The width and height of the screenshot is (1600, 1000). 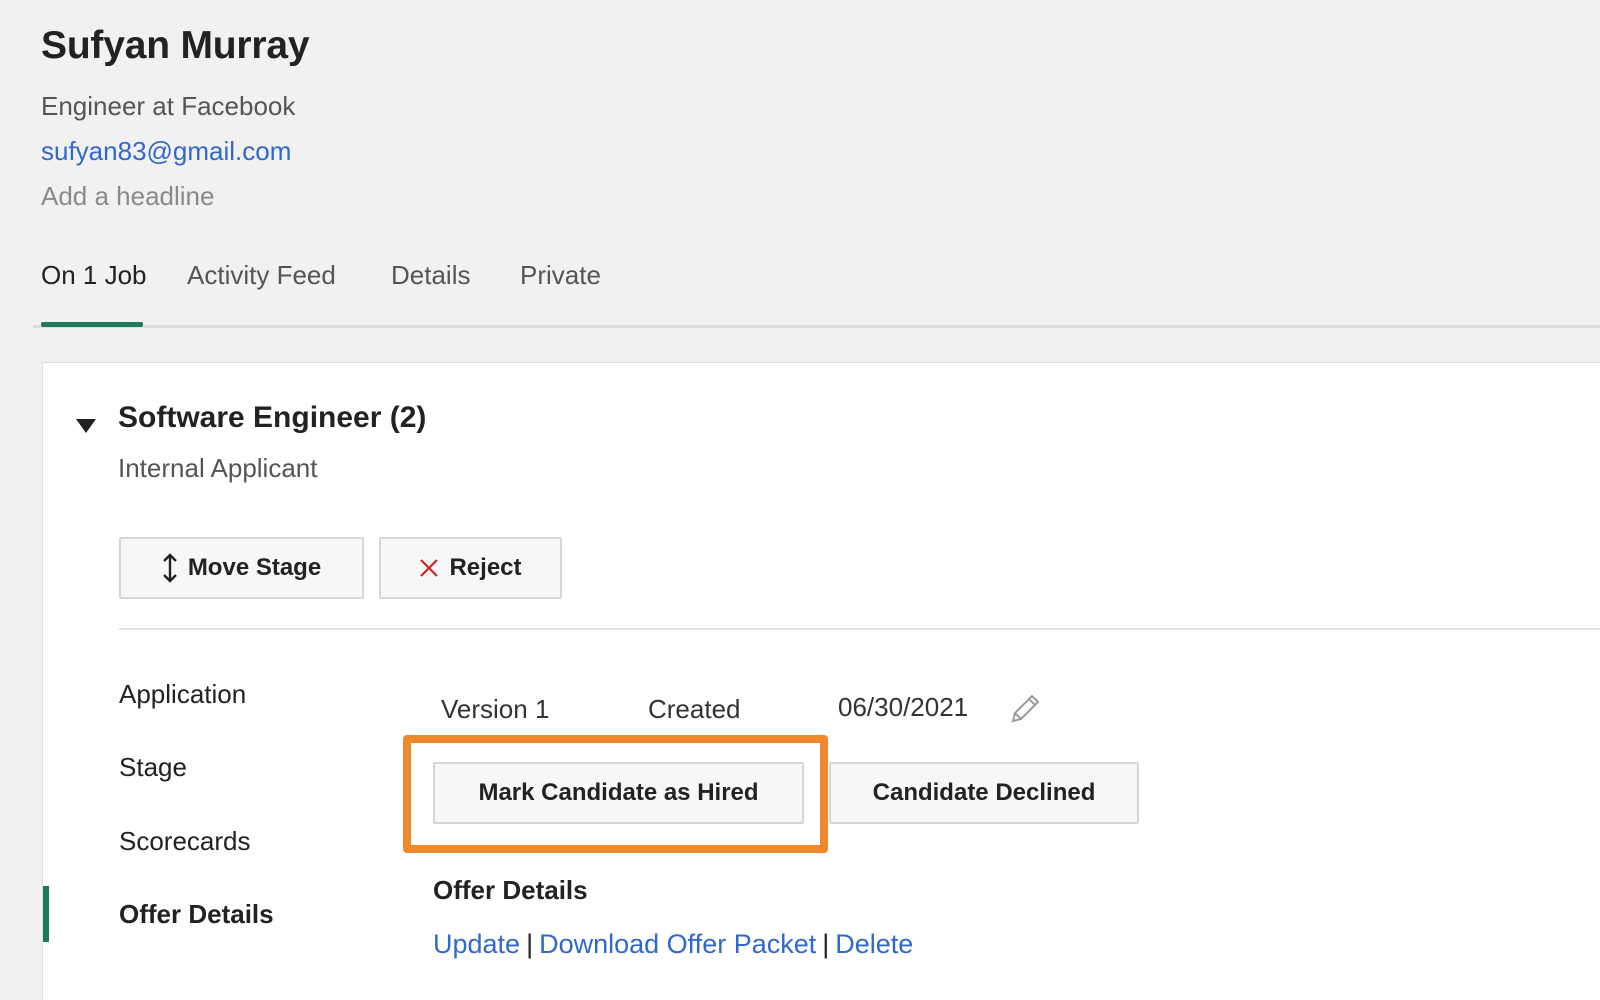 What do you see at coordinates (153, 767) in the screenshot?
I see `sidebar-item-stage: Stage` at bounding box center [153, 767].